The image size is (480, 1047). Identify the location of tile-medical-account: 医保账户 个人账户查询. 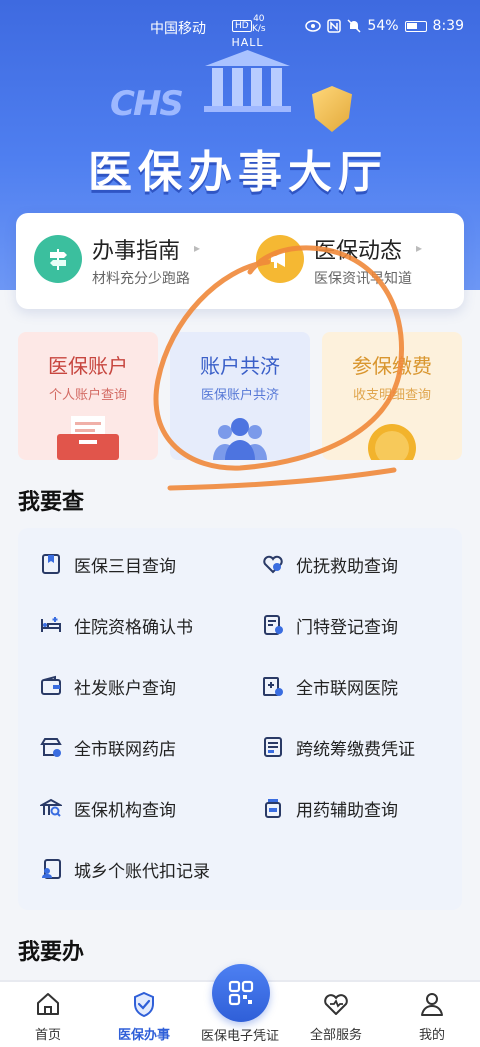
(88, 396).